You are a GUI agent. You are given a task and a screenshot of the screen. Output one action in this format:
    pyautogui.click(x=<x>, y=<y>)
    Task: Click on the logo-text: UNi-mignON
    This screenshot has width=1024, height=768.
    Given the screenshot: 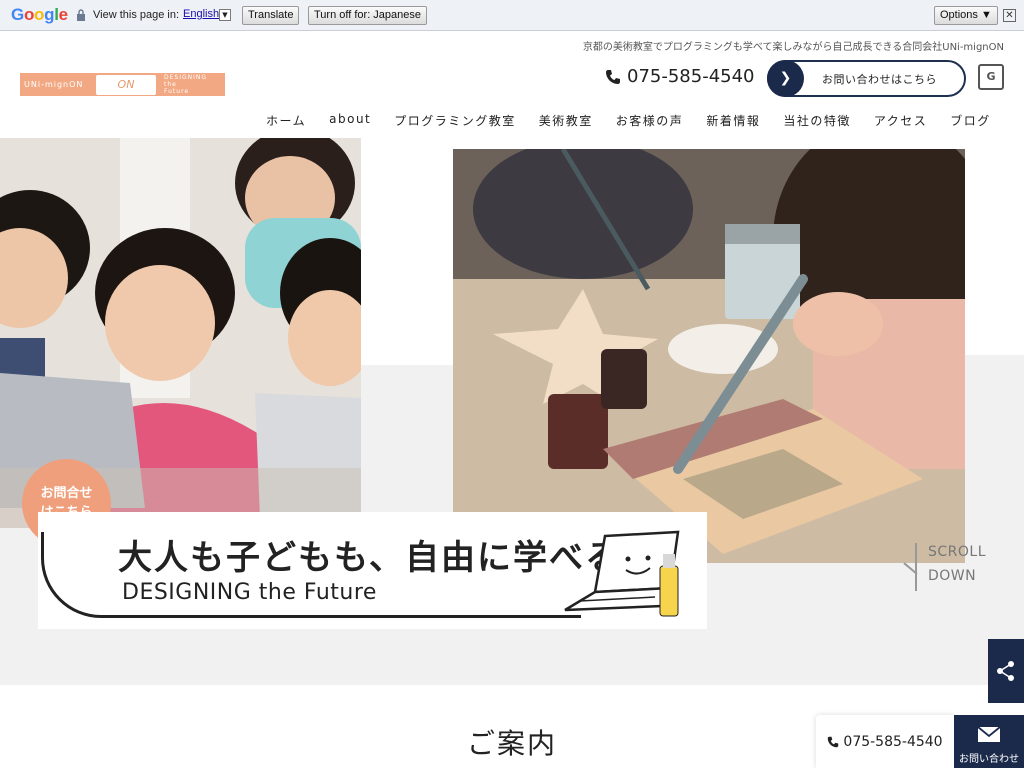 What is the action you would take?
    pyautogui.click(x=54, y=84)
    